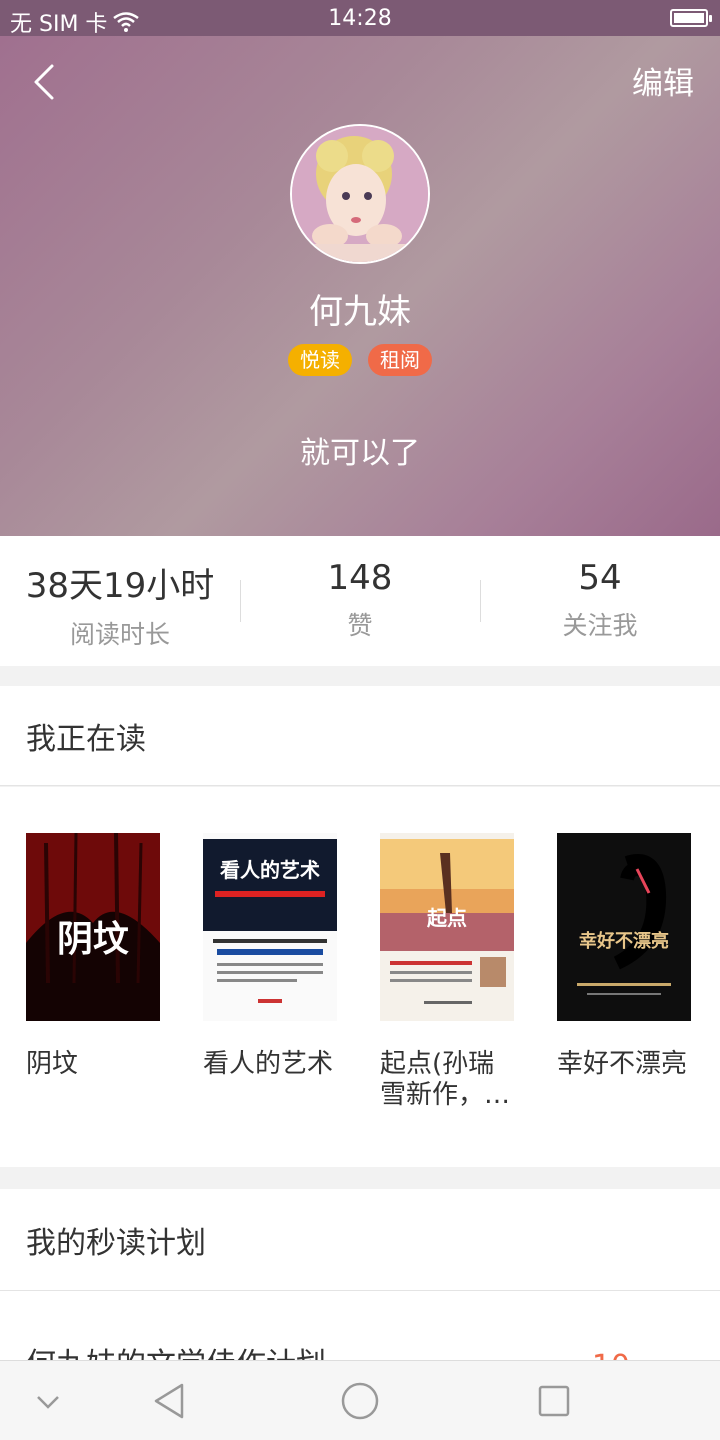 This screenshot has width=720, height=1440. Describe the element at coordinates (554, 1401) in the screenshot. I see `recents-nav-icon` at that location.